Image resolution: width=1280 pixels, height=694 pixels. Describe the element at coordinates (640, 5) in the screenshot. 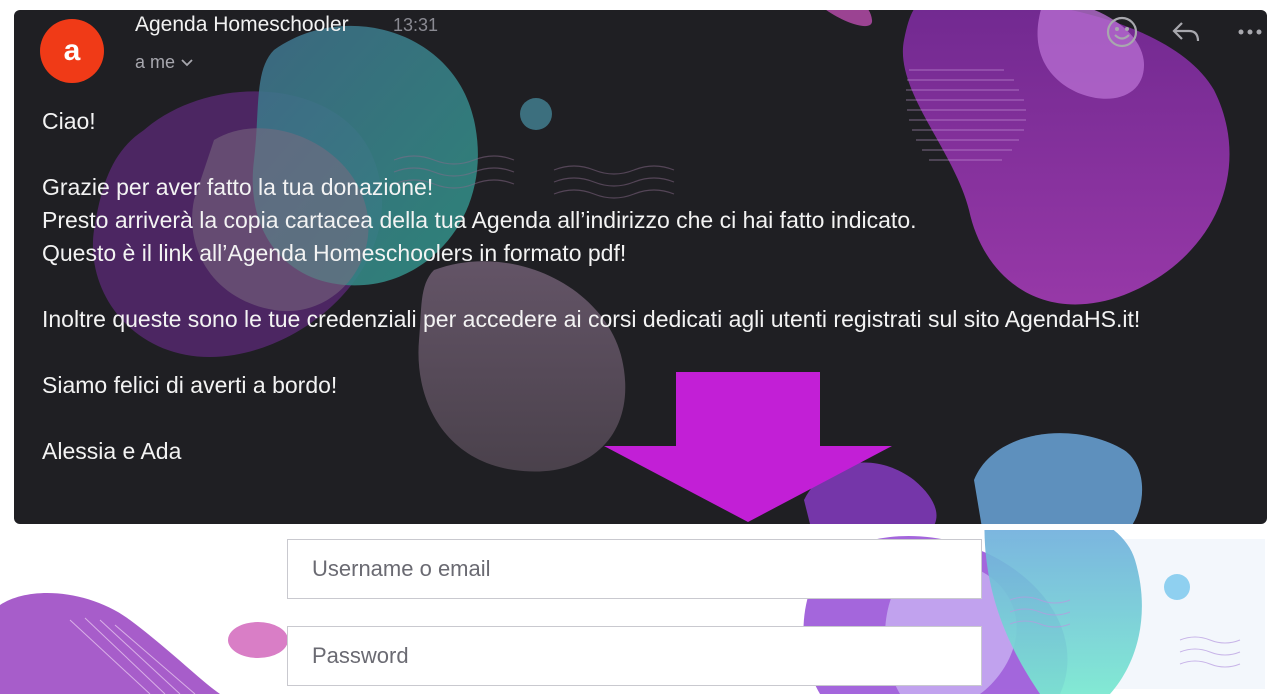

I see `top-strip` at that location.